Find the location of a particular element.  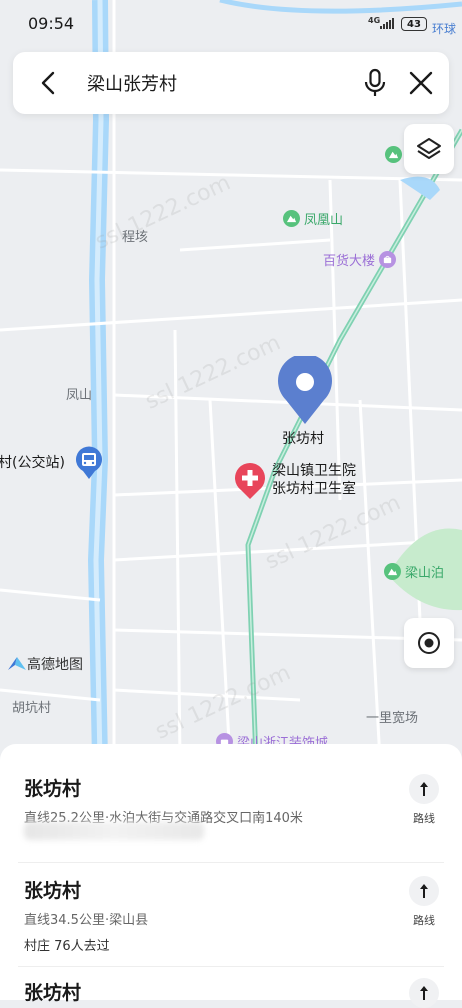

logo-text: 高德地图 is located at coordinates (55, 665).